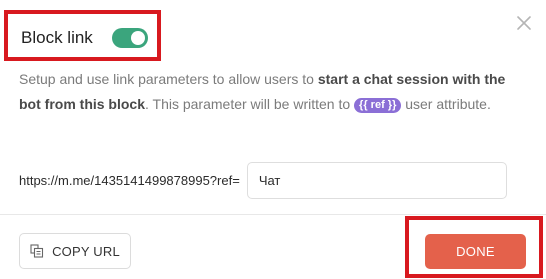 Image resolution: width=546 pixels, height=279 pixels. What do you see at coordinates (137, 38) in the screenshot?
I see `toggle-knob` at bounding box center [137, 38].